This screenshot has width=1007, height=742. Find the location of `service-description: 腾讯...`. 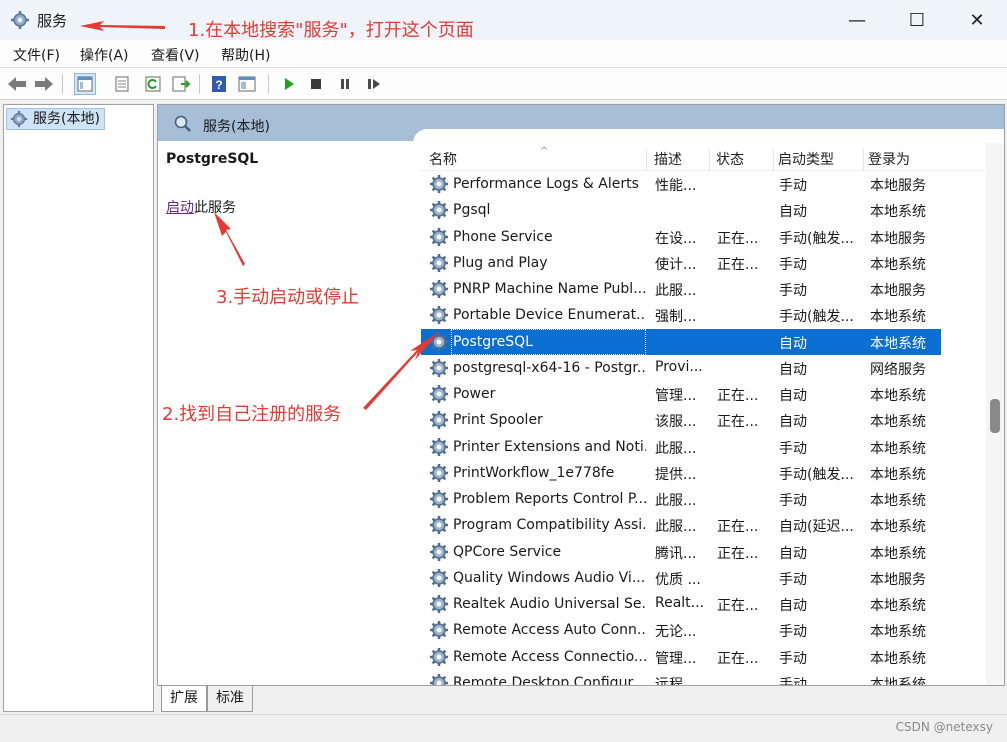

service-description: 腾讯... is located at coordinates (676, 553).